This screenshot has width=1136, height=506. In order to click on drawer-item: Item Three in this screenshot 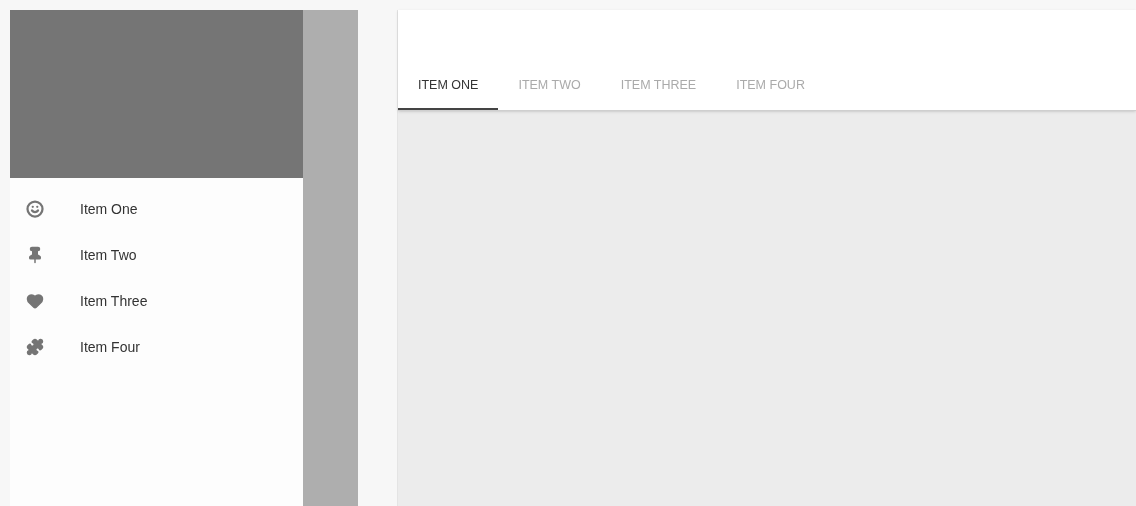, I will do `click(156, 301)`.